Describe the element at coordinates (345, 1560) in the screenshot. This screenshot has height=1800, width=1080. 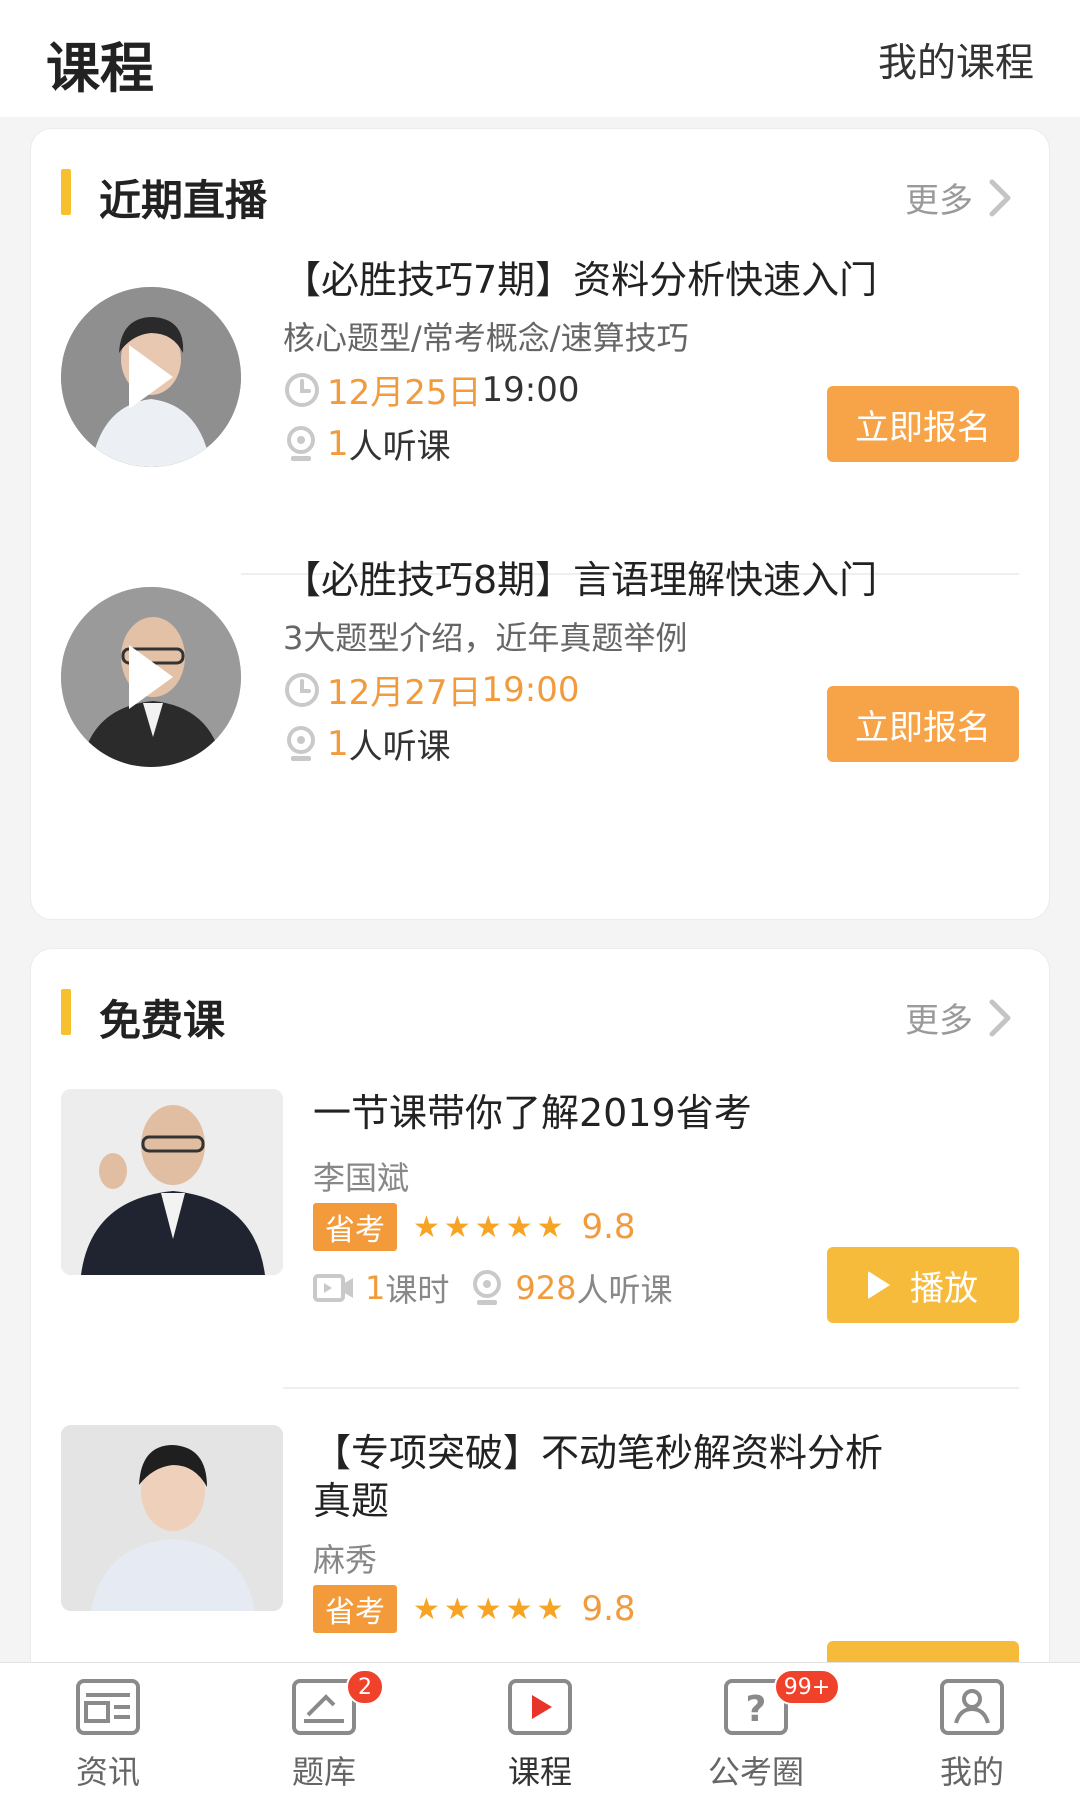
I see `course-teacher: 麻秀` at that location.